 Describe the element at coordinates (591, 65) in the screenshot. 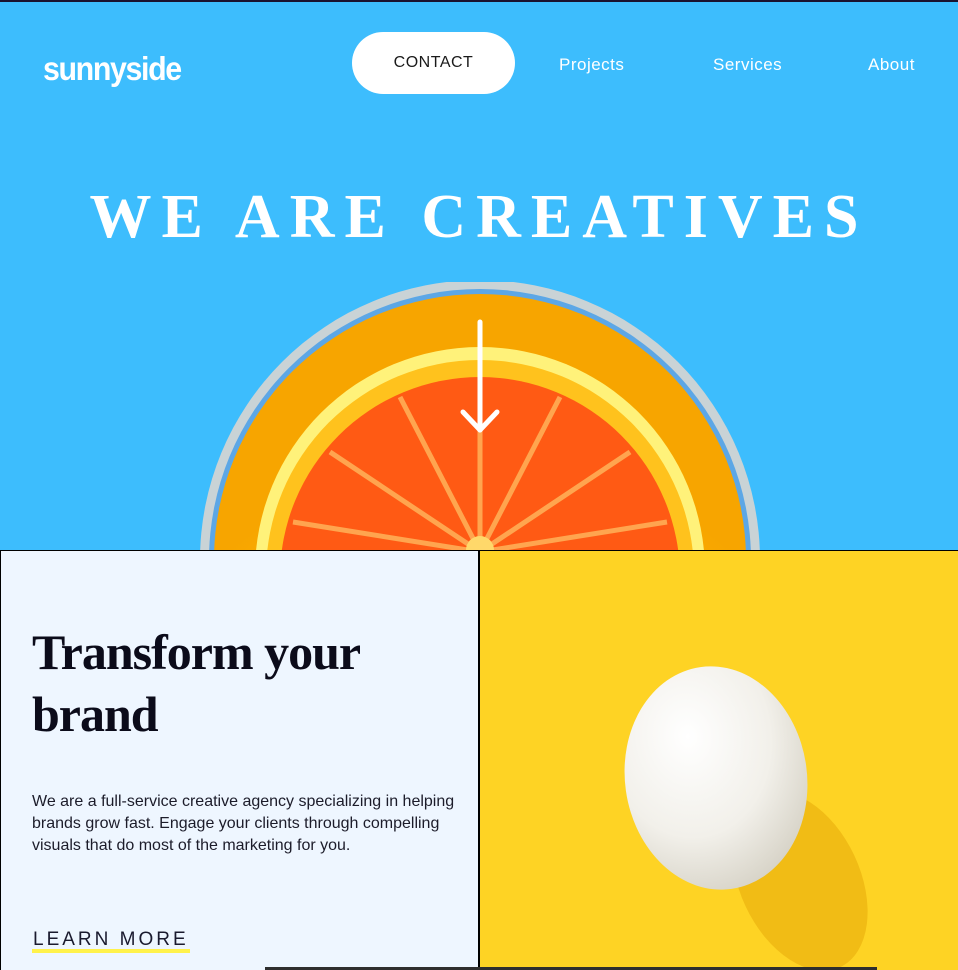

I see `nav-link-projects: Projects` at that location.